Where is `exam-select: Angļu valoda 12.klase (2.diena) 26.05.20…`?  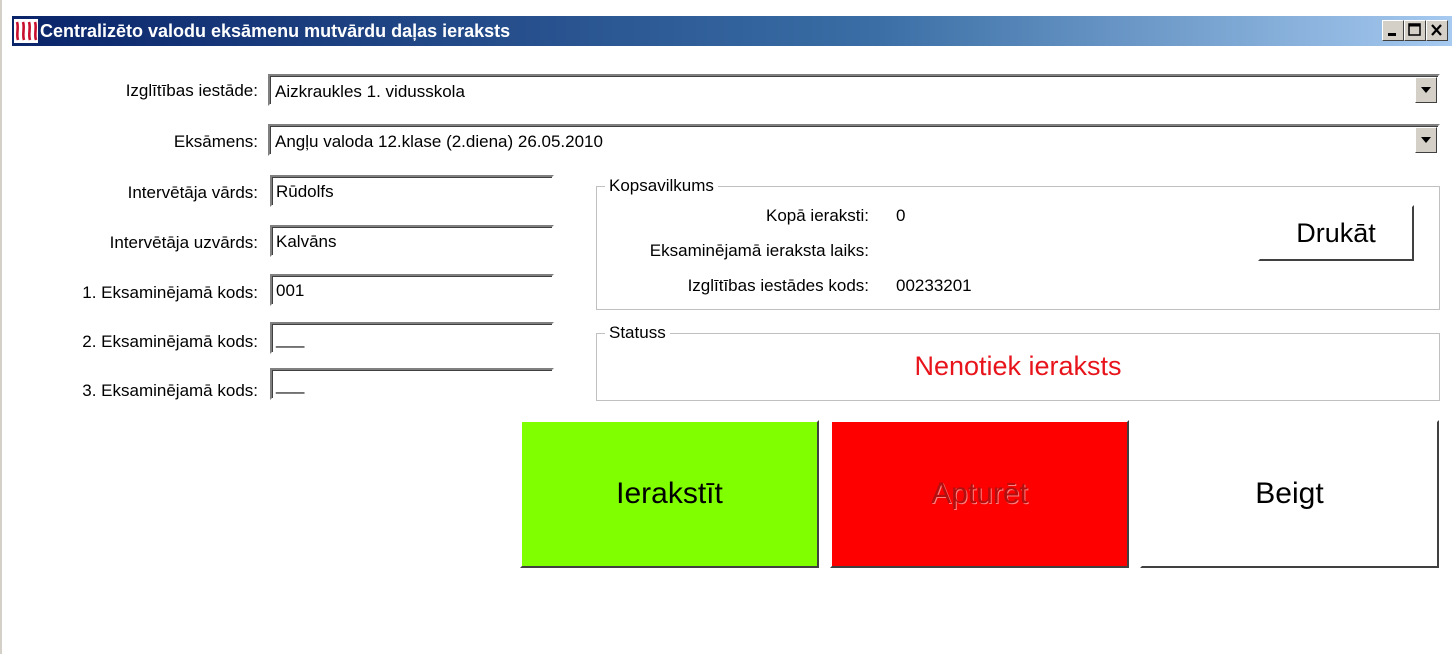
exam-select: Angļu valoda 12.klase (2.diena) 26.05.20… is located at coordinates (854, 140).